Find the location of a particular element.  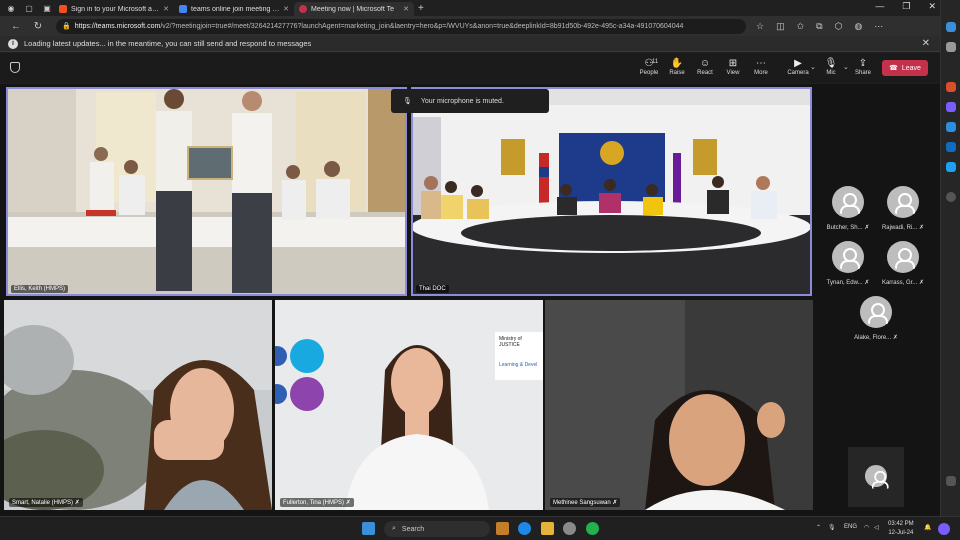

participant-rajwadi: Rajwadi, Ri... ✗ is located at coordinates (903, 208).